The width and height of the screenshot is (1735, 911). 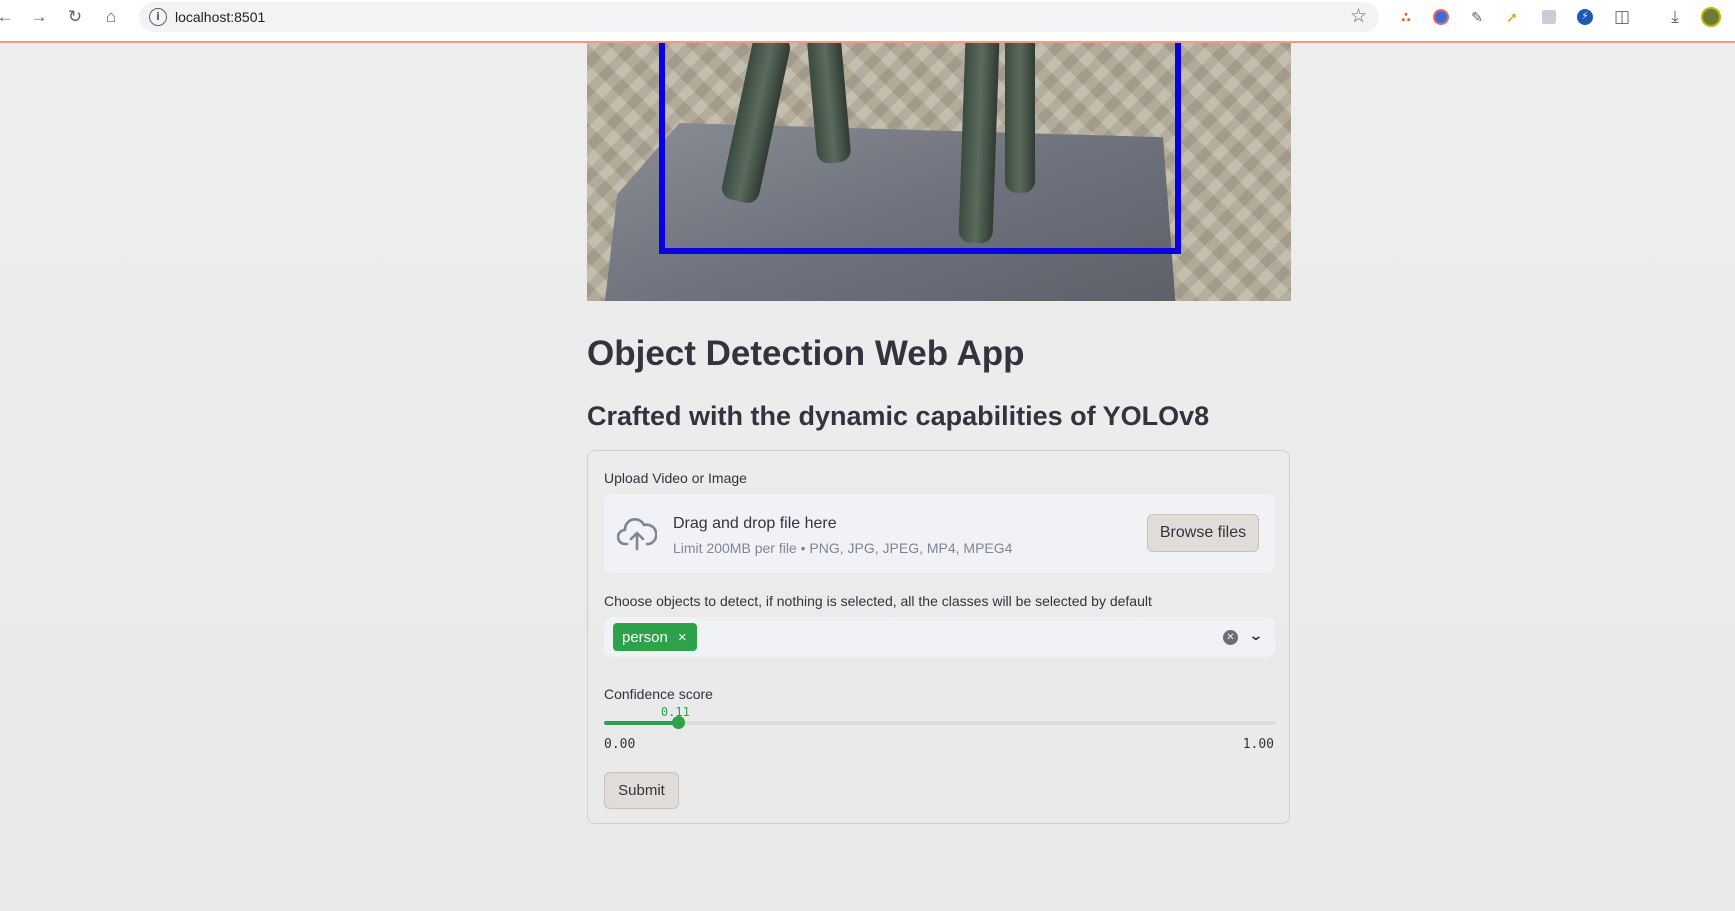 I want to click on browse-files-button: Browse files, so click(x=1203, y=533).